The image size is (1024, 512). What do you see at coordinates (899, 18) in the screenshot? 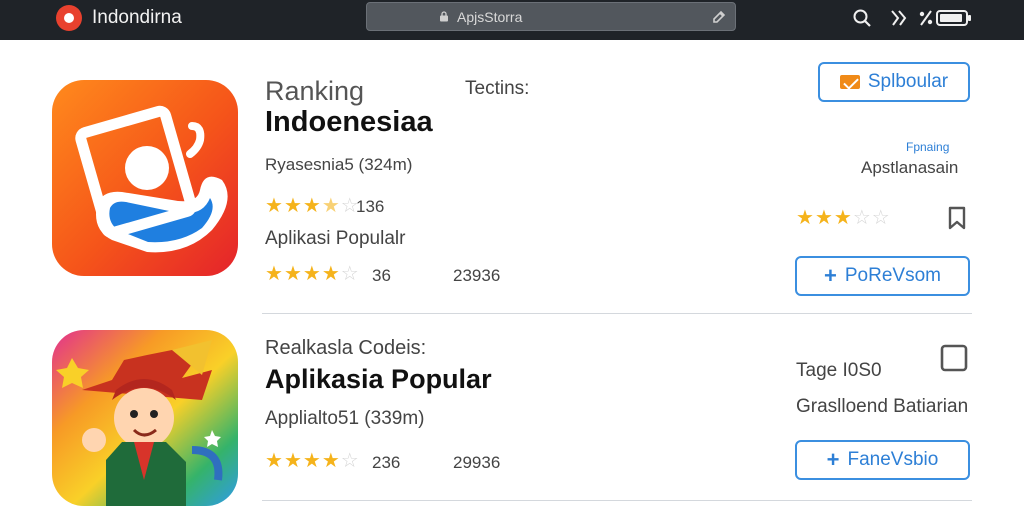
I see `signal-icon` at bounding box center [899, 18].